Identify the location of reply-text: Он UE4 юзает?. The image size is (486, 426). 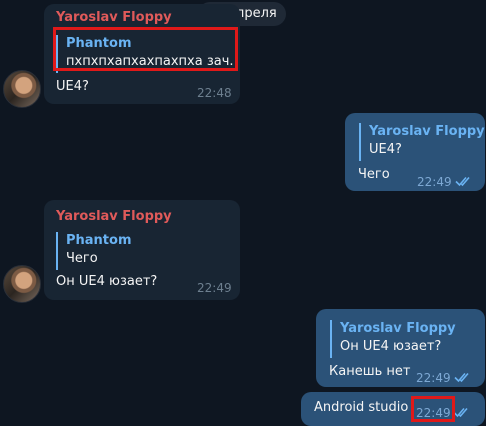
(391, 346).